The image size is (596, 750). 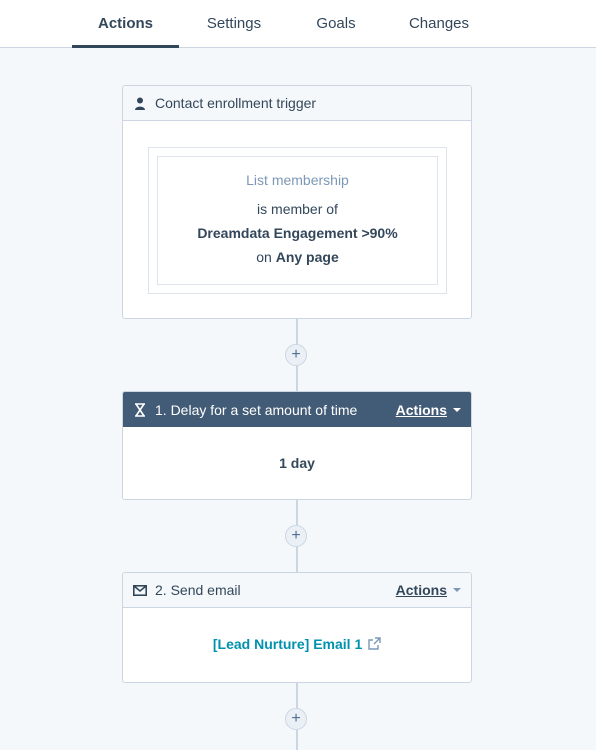 I want to click on delay-step-title: 1. Delay for a set amount of time, so click(x=256, y=409).